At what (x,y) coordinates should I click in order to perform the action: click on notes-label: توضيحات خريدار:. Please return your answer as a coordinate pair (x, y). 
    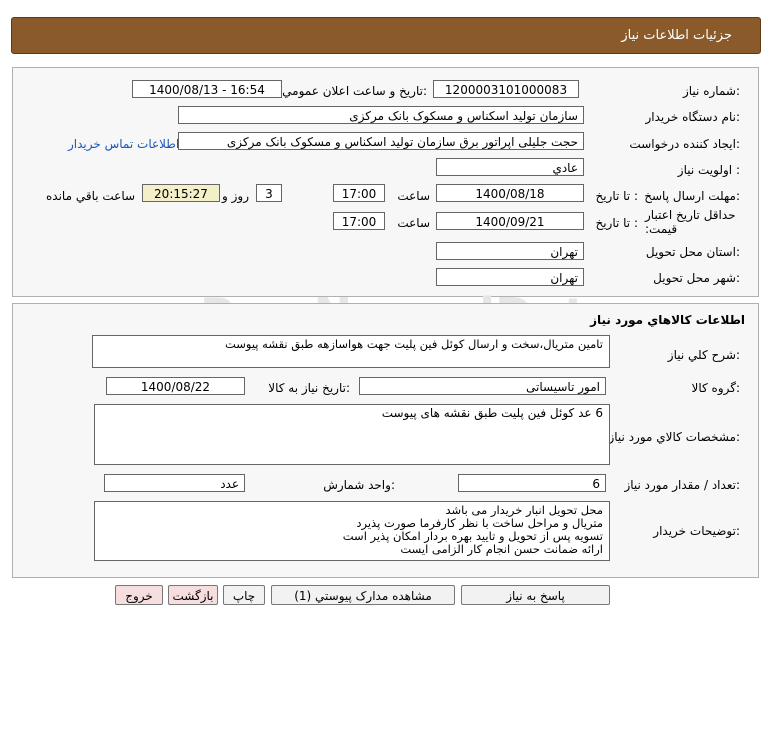
    Looking at the image, I should click on (696, 531).